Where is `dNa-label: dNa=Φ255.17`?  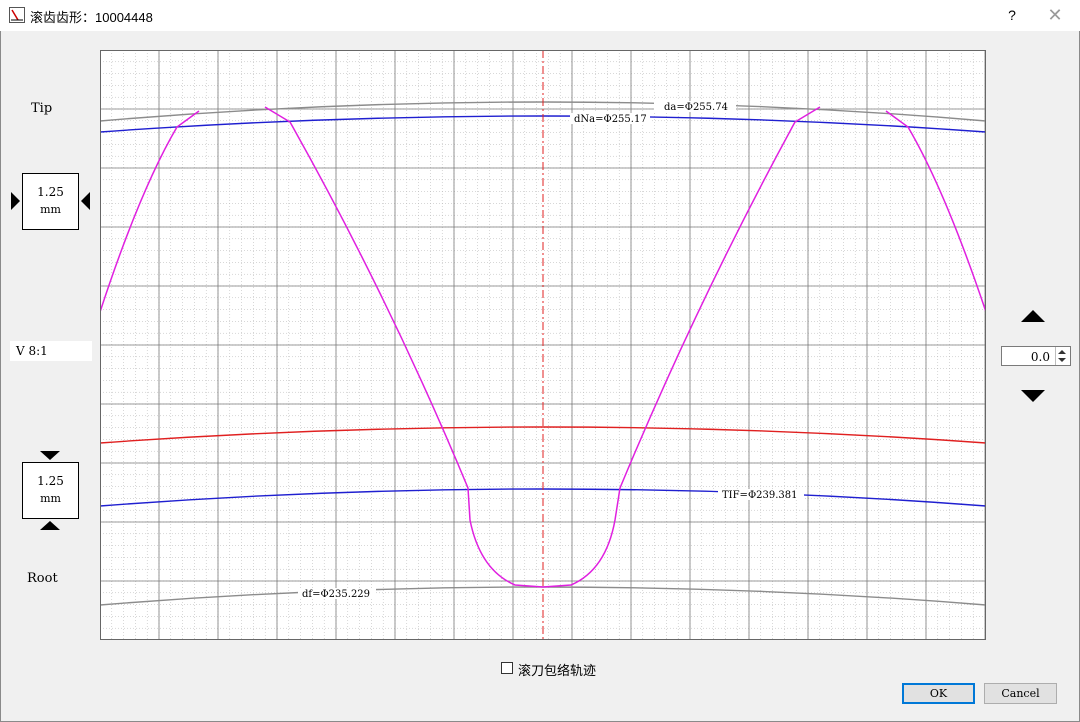 dNa-label: dNa=Φ255.17 is located at coordinates (610, 119).